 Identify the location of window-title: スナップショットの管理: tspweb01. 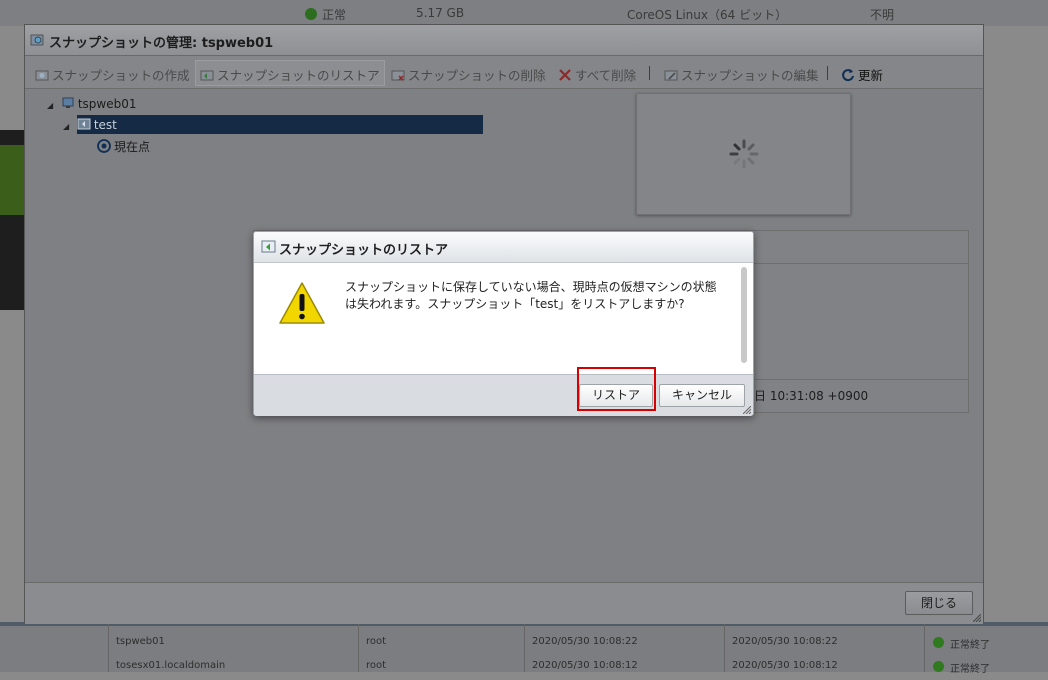
(161, 43).